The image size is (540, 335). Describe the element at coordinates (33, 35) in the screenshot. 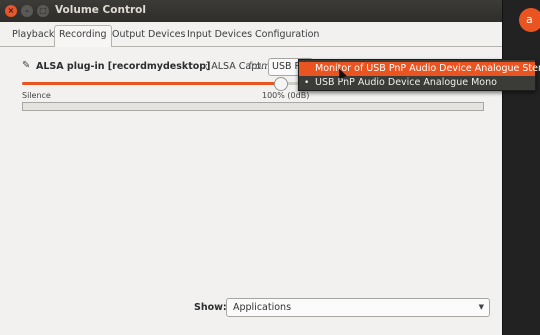

I see `tab-playback: Playback` at that location.